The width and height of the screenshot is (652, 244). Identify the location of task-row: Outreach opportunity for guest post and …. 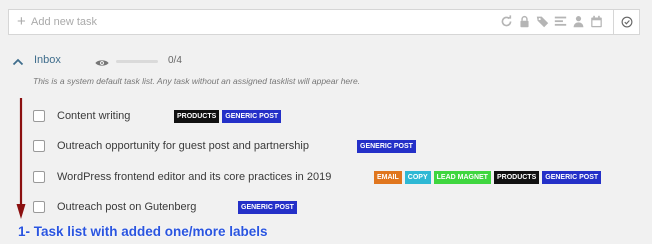
(333, 147).